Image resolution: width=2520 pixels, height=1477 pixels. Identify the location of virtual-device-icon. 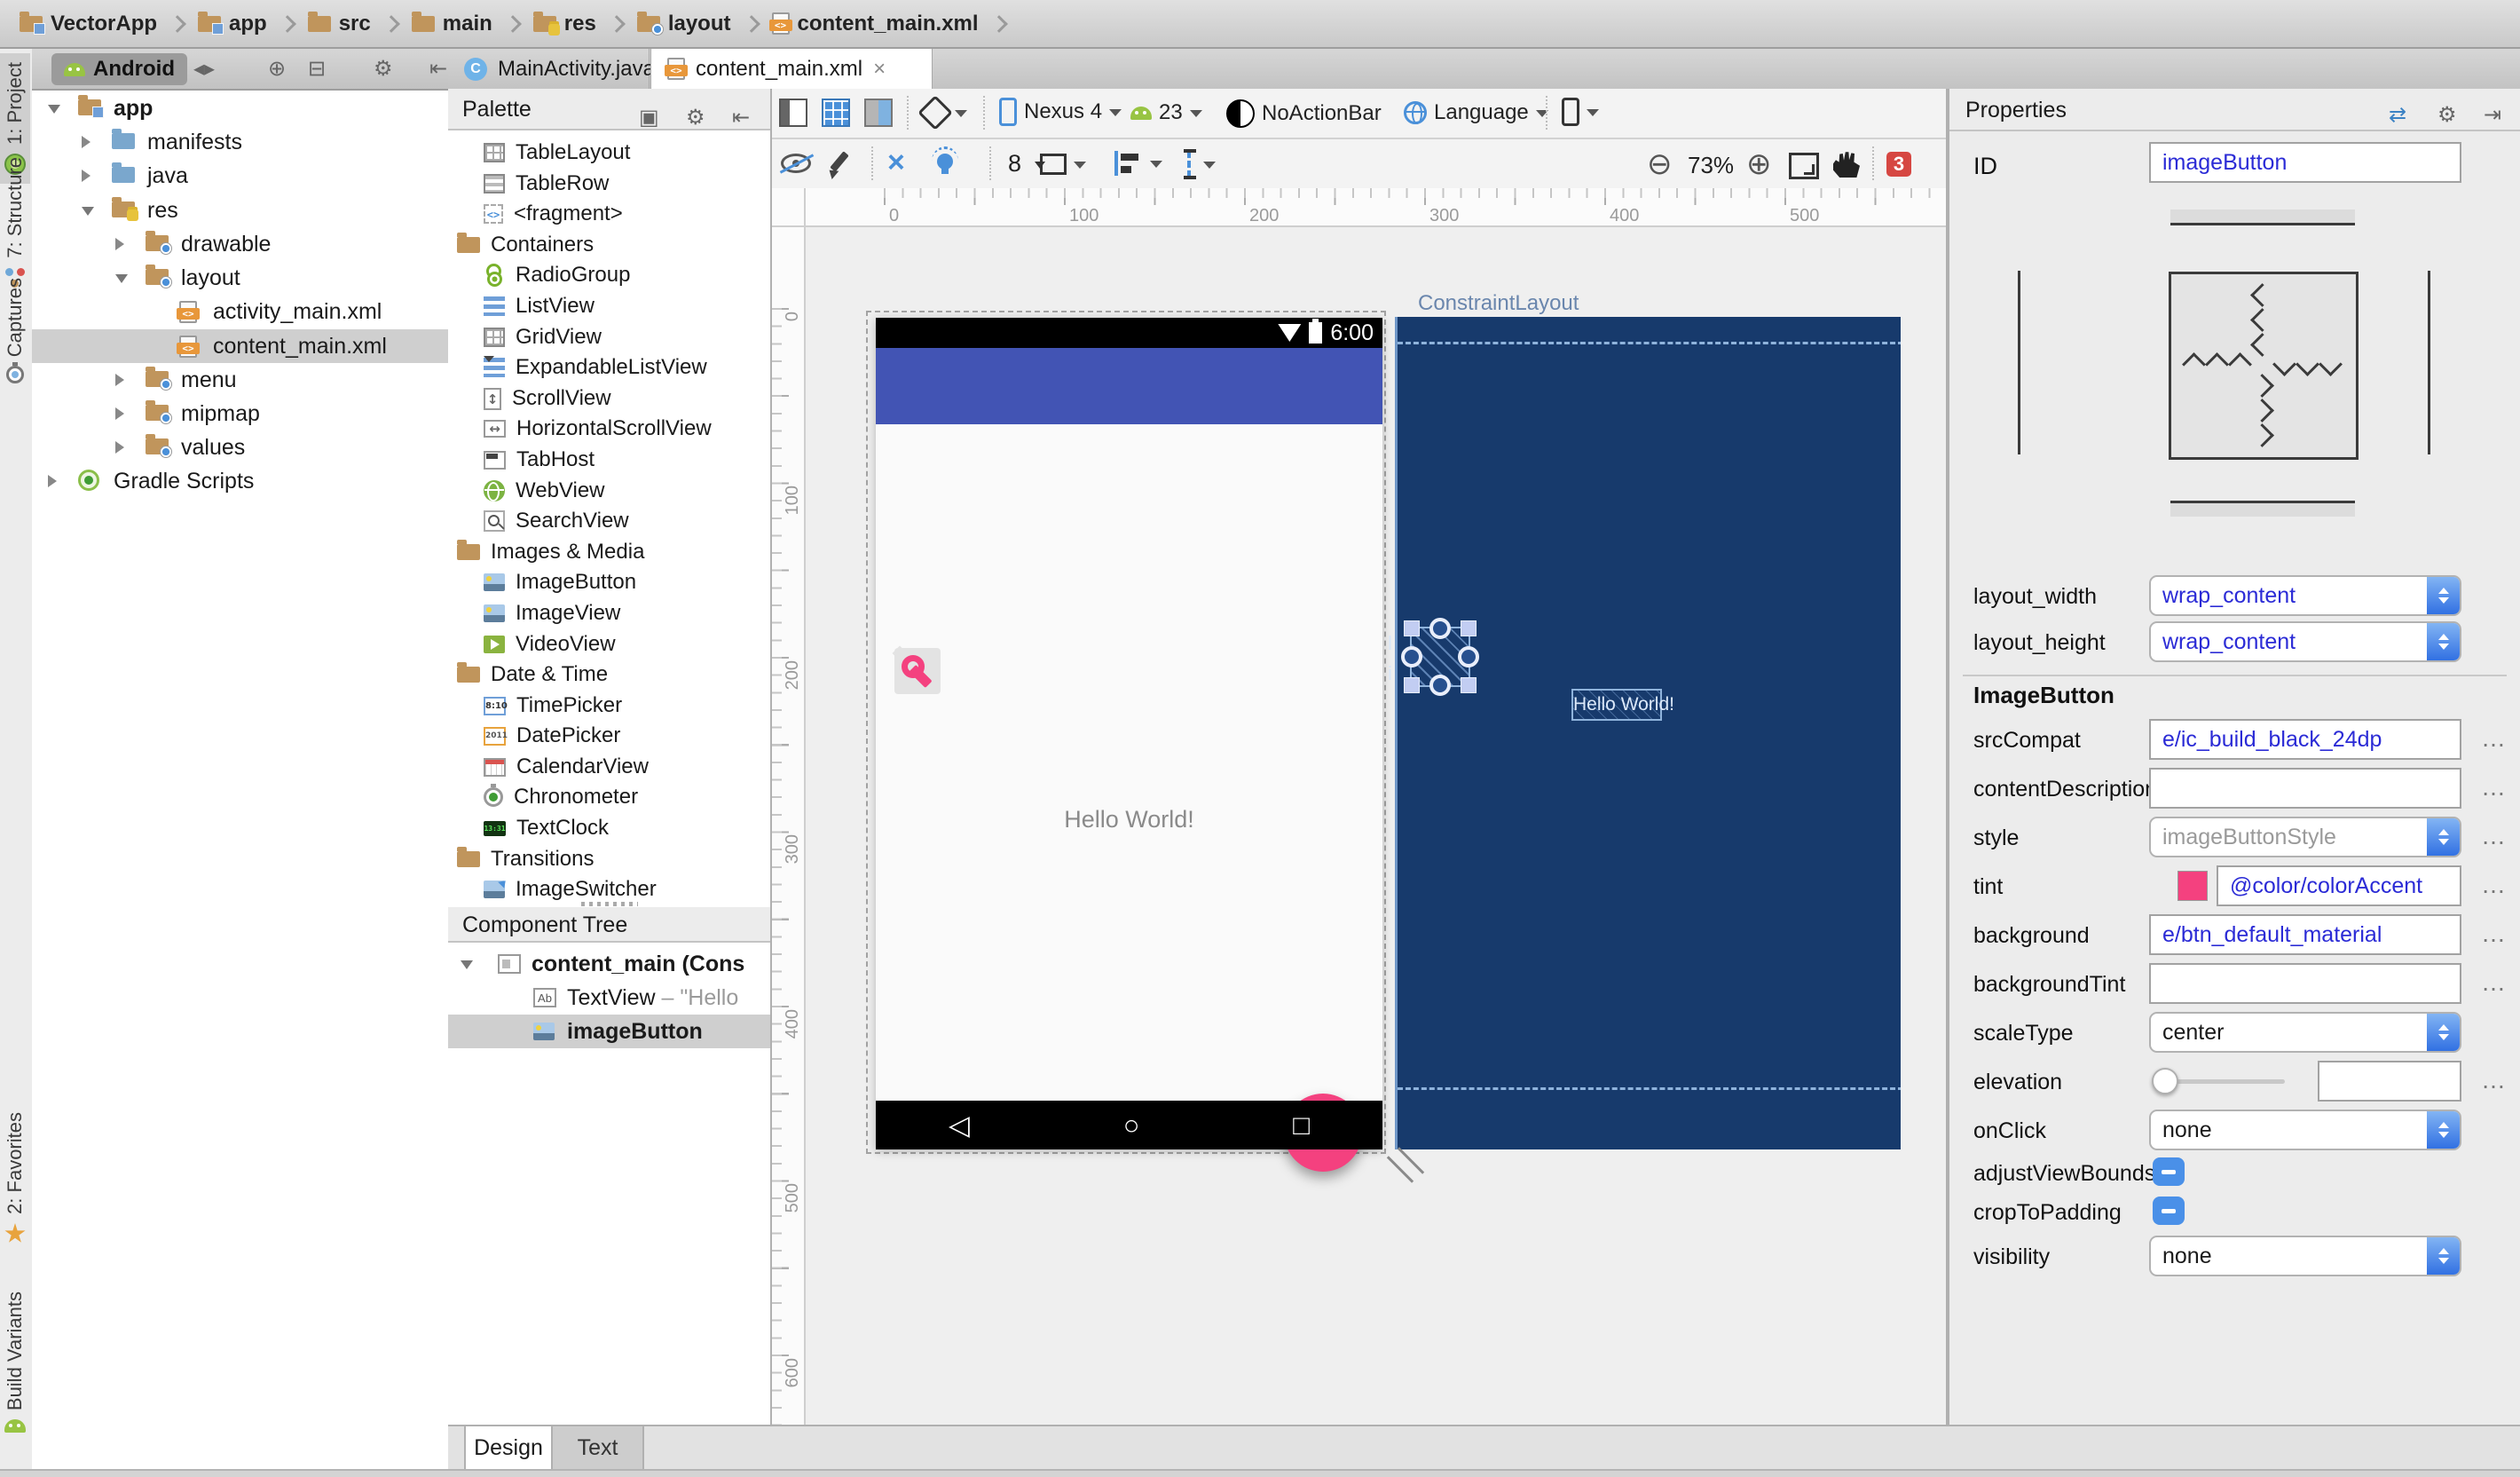
(1581, 112).